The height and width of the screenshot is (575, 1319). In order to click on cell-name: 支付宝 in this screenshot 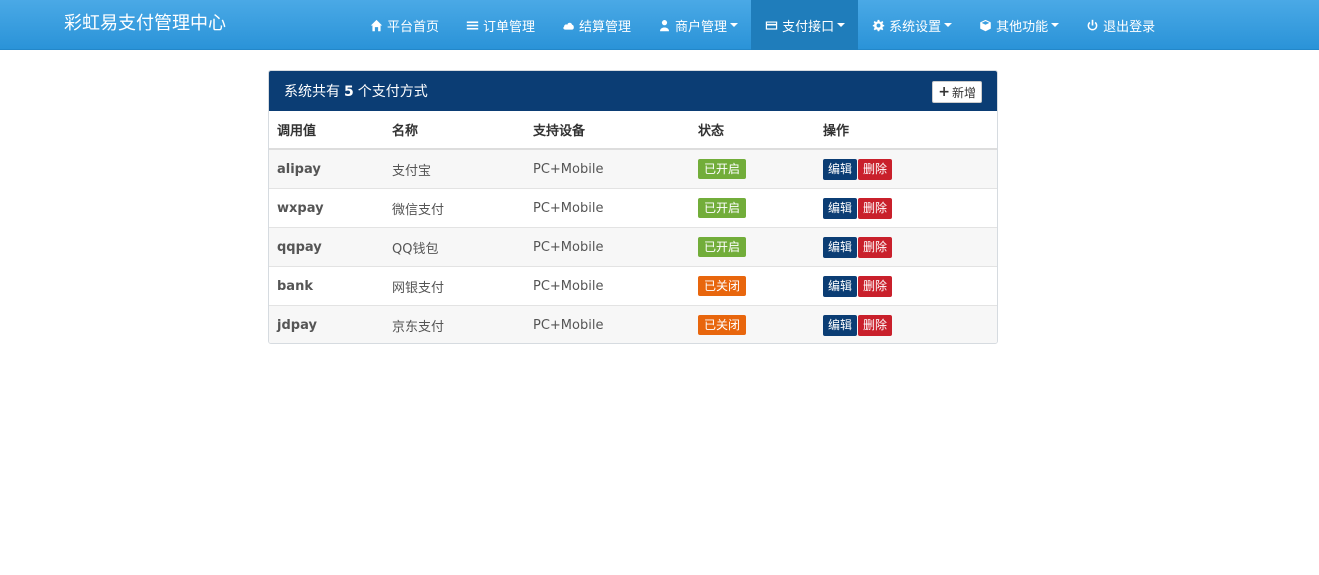, I will do `click(454, 168)`.